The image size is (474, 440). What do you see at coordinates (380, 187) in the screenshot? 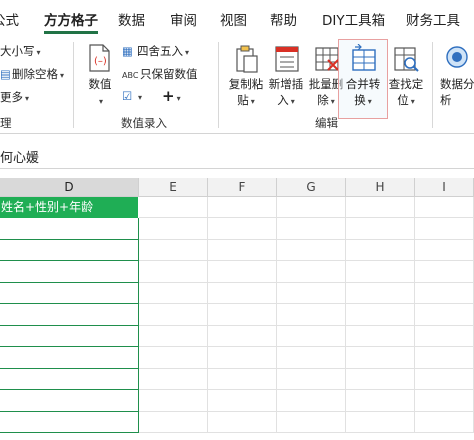
I see `column-header-h: H` at bounding box center [380, 187].